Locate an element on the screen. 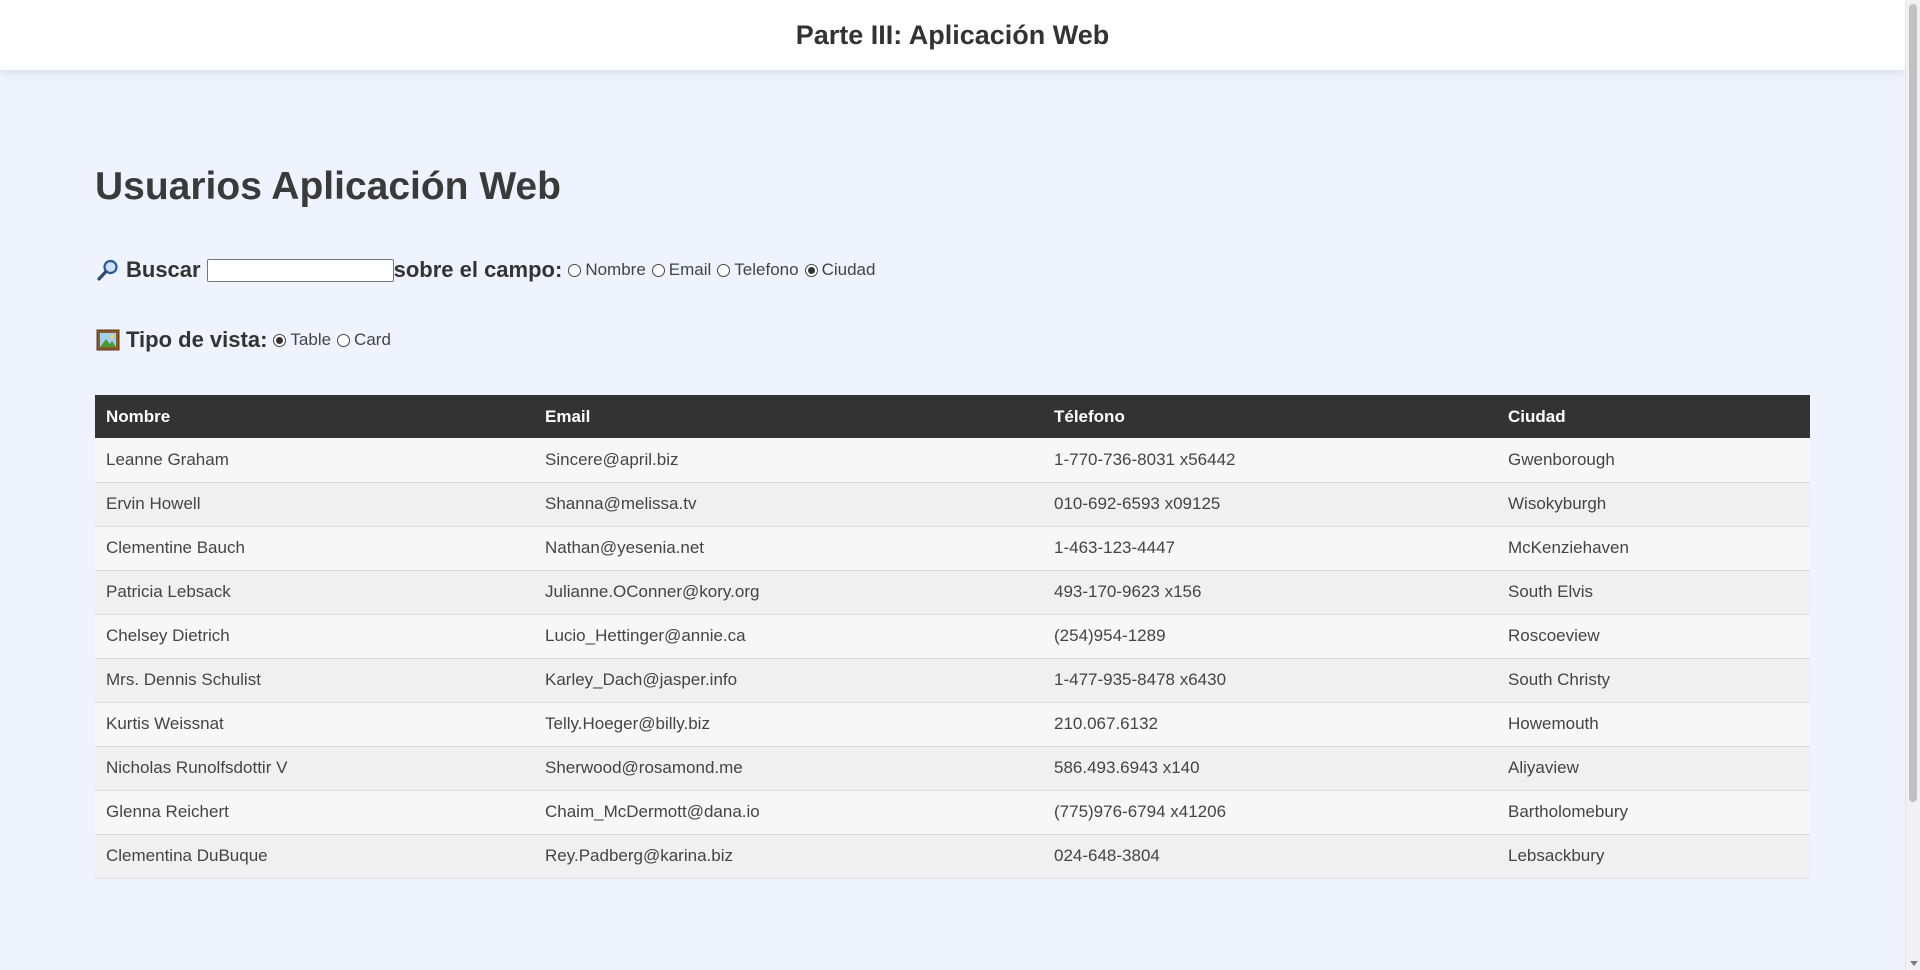 This screenshot has width=1920, height=970. top-bar: Parte III: Aplicación Web is located at coordinates (952, 35).